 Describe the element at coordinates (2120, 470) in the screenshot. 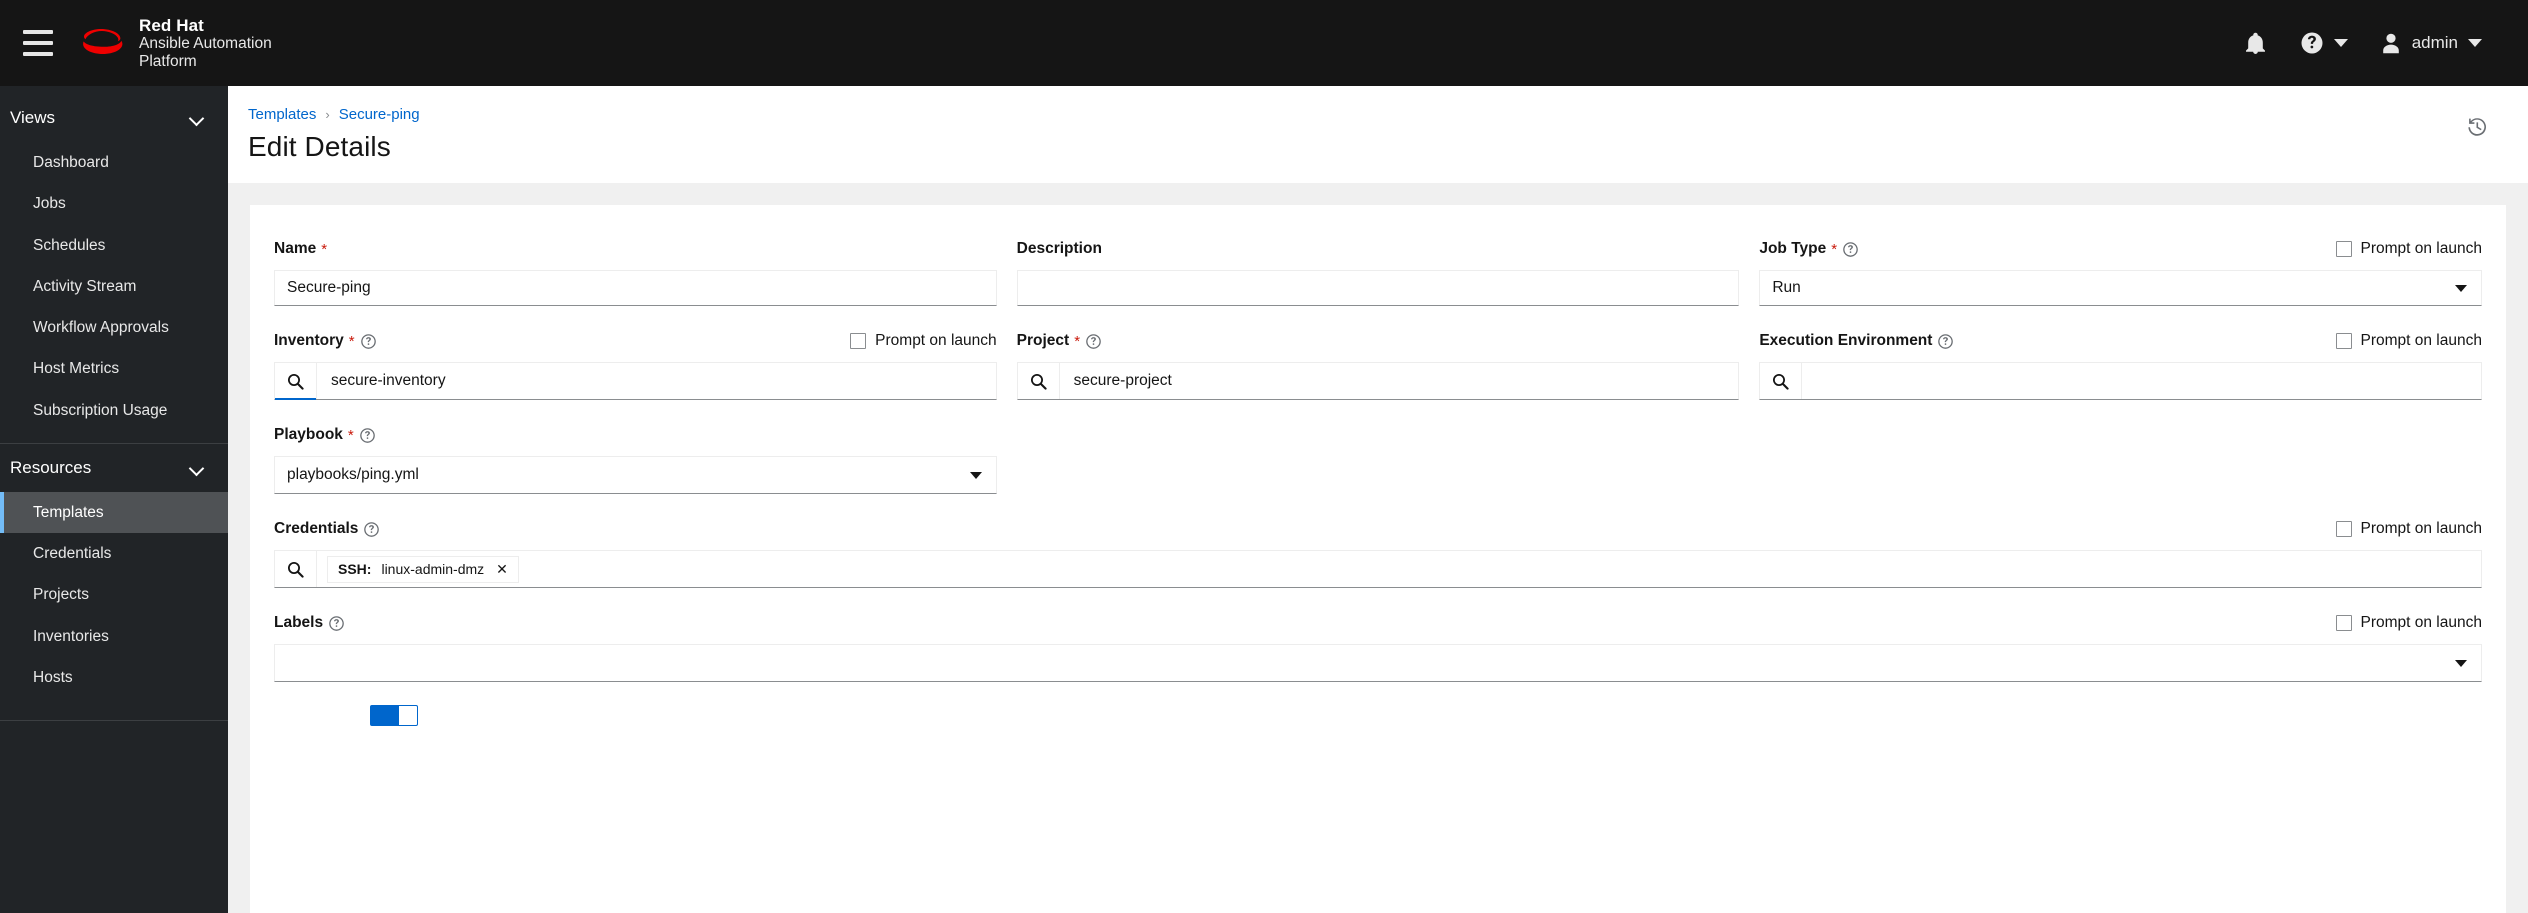

I see `grid-filler` at that location.